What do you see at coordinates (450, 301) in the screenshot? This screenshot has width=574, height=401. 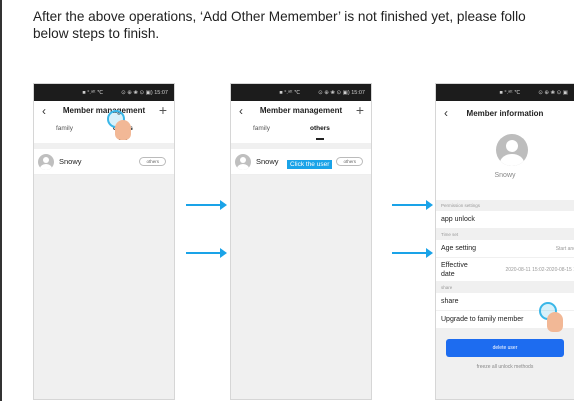 I see `share-label: share` at bounding box center [450, 301].